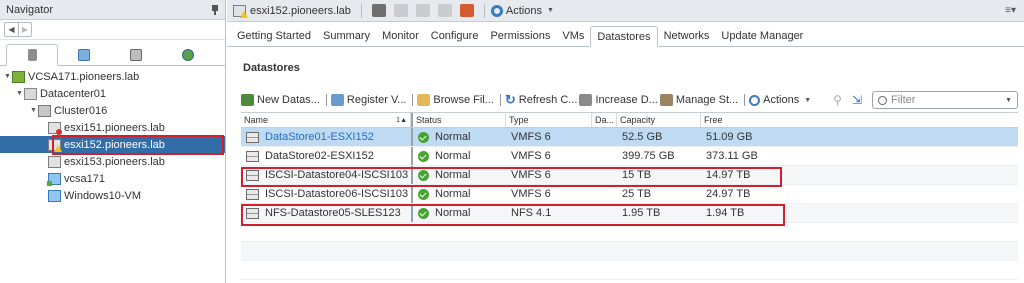 This screenshot has height=283, width=1024. I want to click on column-header-status: Status, so click(458, 120).